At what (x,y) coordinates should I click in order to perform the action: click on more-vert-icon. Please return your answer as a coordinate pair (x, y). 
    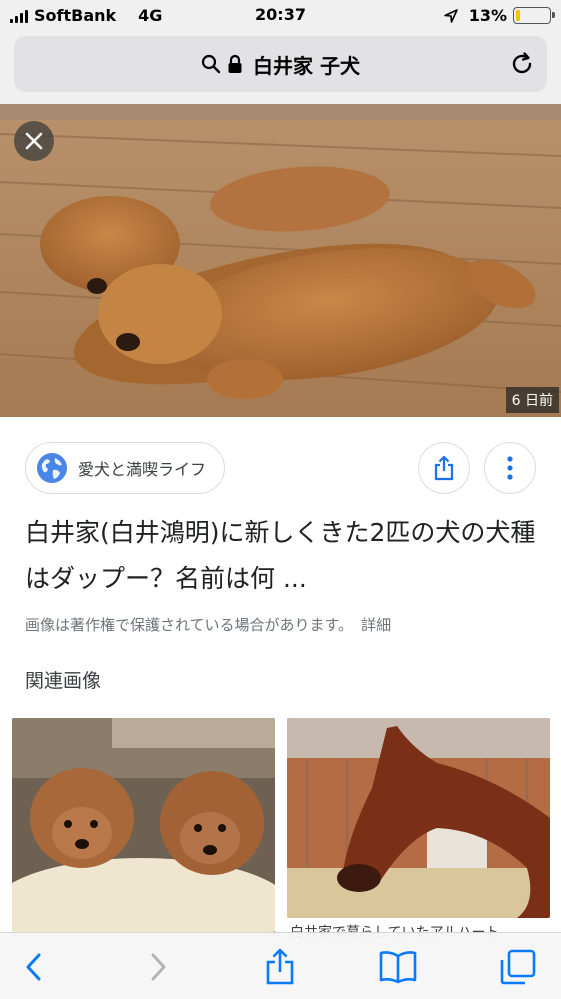
    Looking at the image, I should click on (510, 468).